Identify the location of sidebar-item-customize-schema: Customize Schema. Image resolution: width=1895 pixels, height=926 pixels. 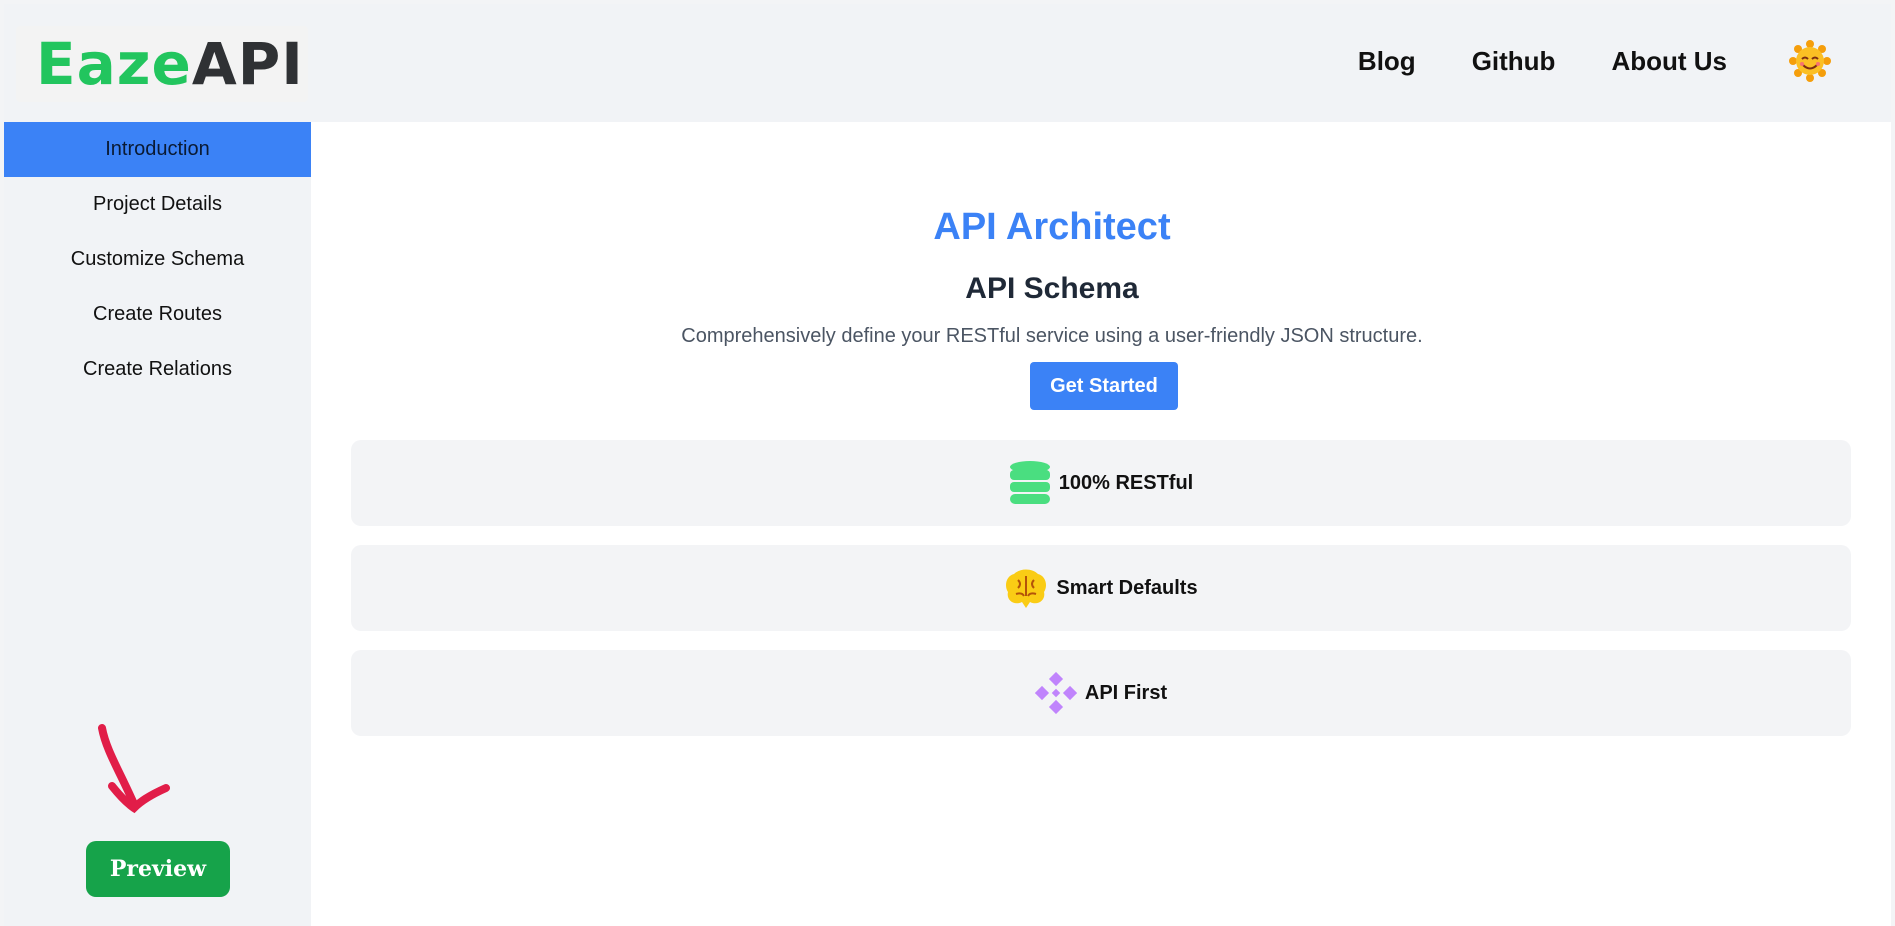
(157, 259).